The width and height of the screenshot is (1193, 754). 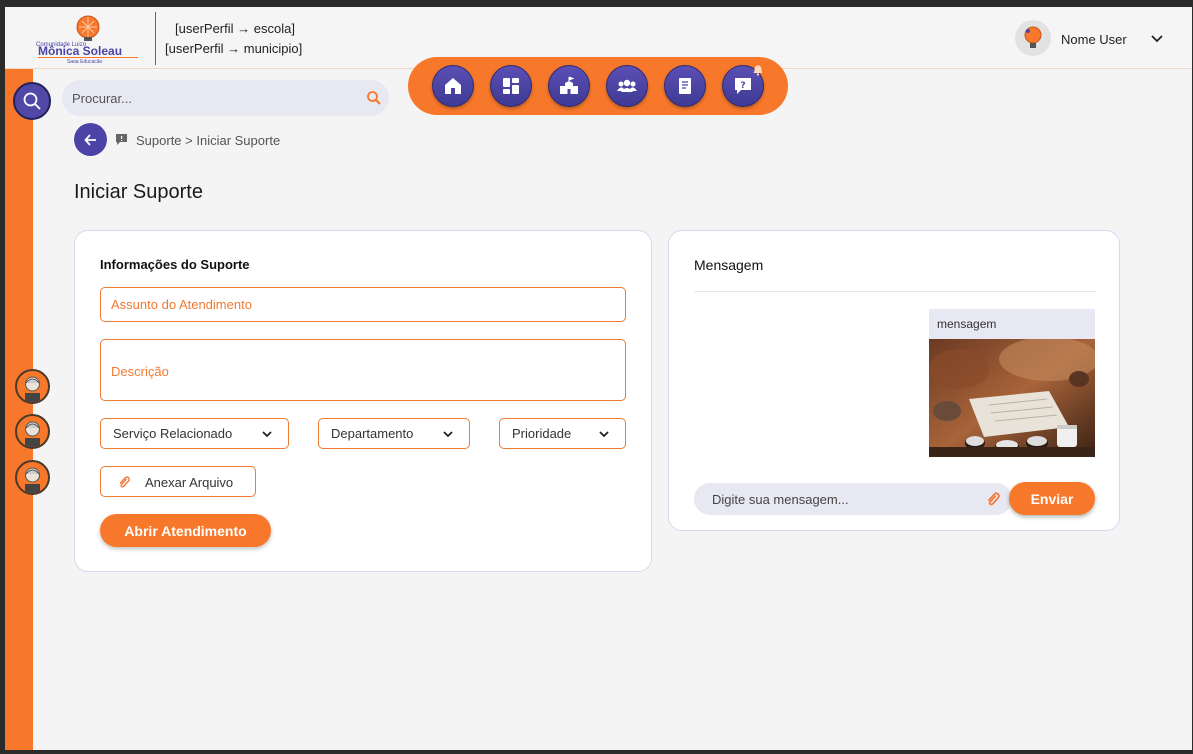 I want to click on sidebar-search-button, so click(x=32, y=101).